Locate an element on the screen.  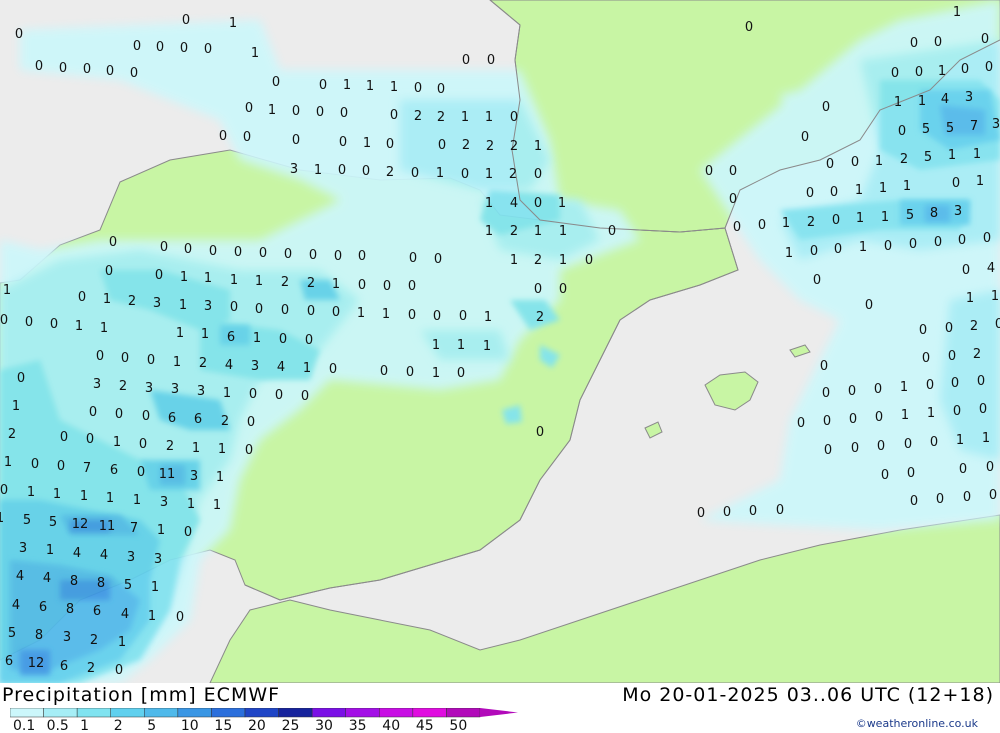
precip-value: 8 is located at coordinates (101, 583).